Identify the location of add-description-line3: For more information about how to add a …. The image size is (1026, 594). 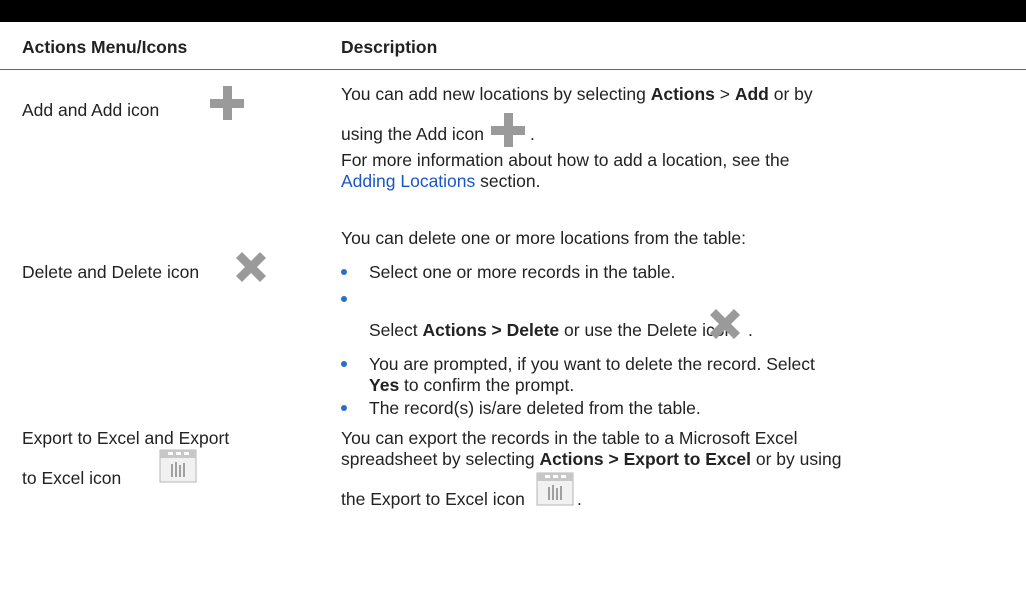
(565, 160).